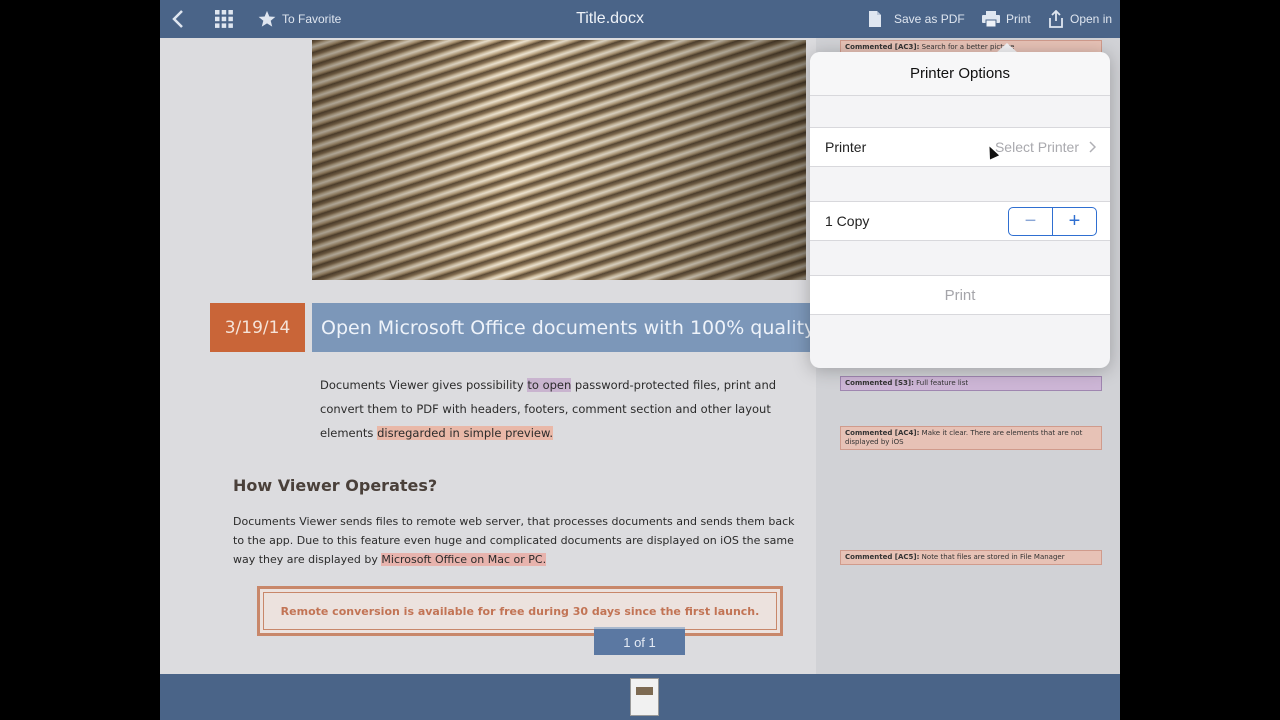  I want to click on chevron-right-icon, so click(1092, 147).